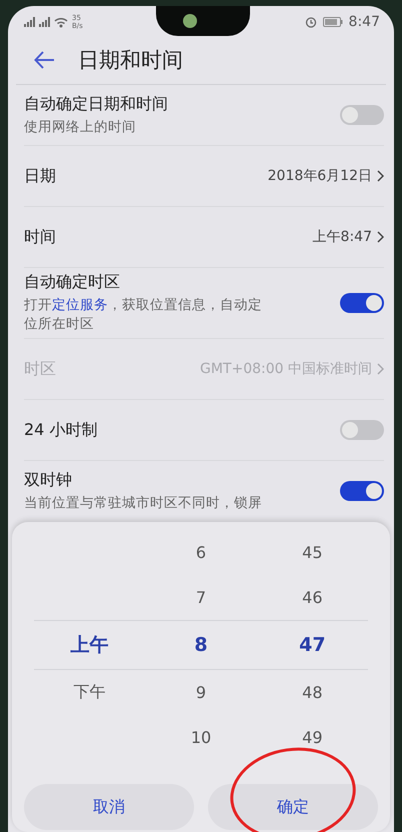 The image size is (402, 832). I want to click on picker-option: 46, so click(312, 597).